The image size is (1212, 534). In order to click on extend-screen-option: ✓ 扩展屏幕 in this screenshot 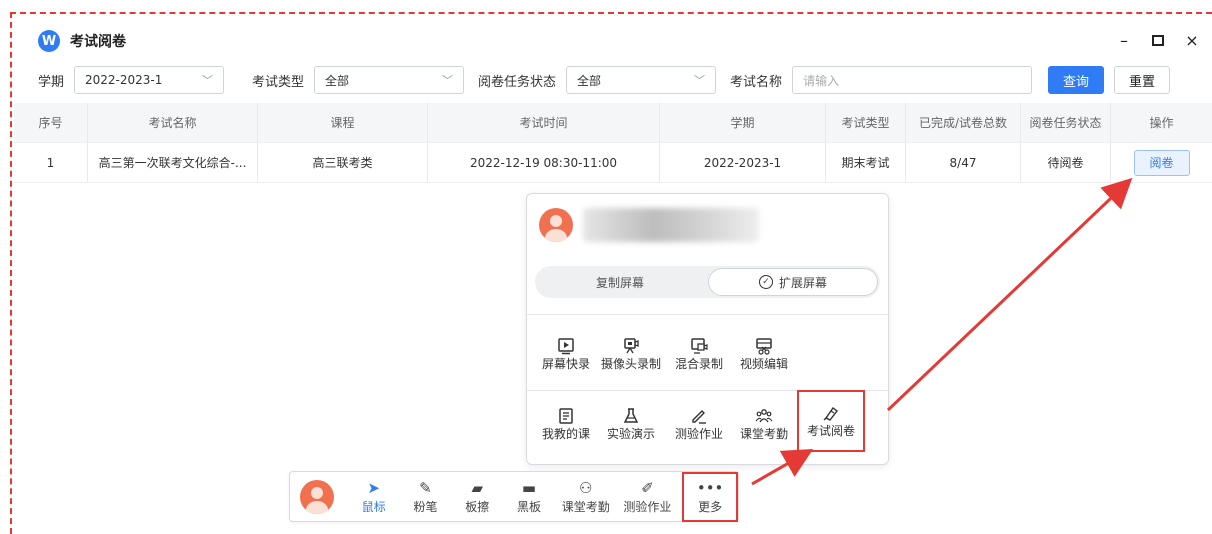, I will do `click(793, 282)`.